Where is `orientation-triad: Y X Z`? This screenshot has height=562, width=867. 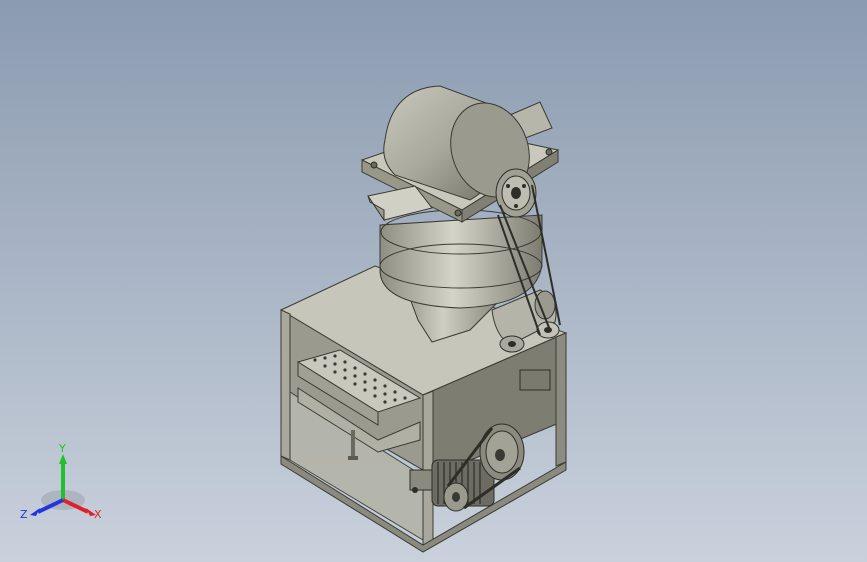 orientation-triad: Y X Z is located at coordinates (61, 481).